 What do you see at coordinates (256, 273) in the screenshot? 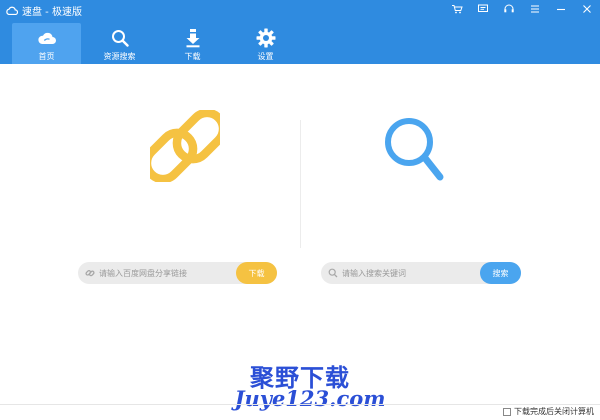
I see `download-button: 下载` at bounding box center [256, 273].